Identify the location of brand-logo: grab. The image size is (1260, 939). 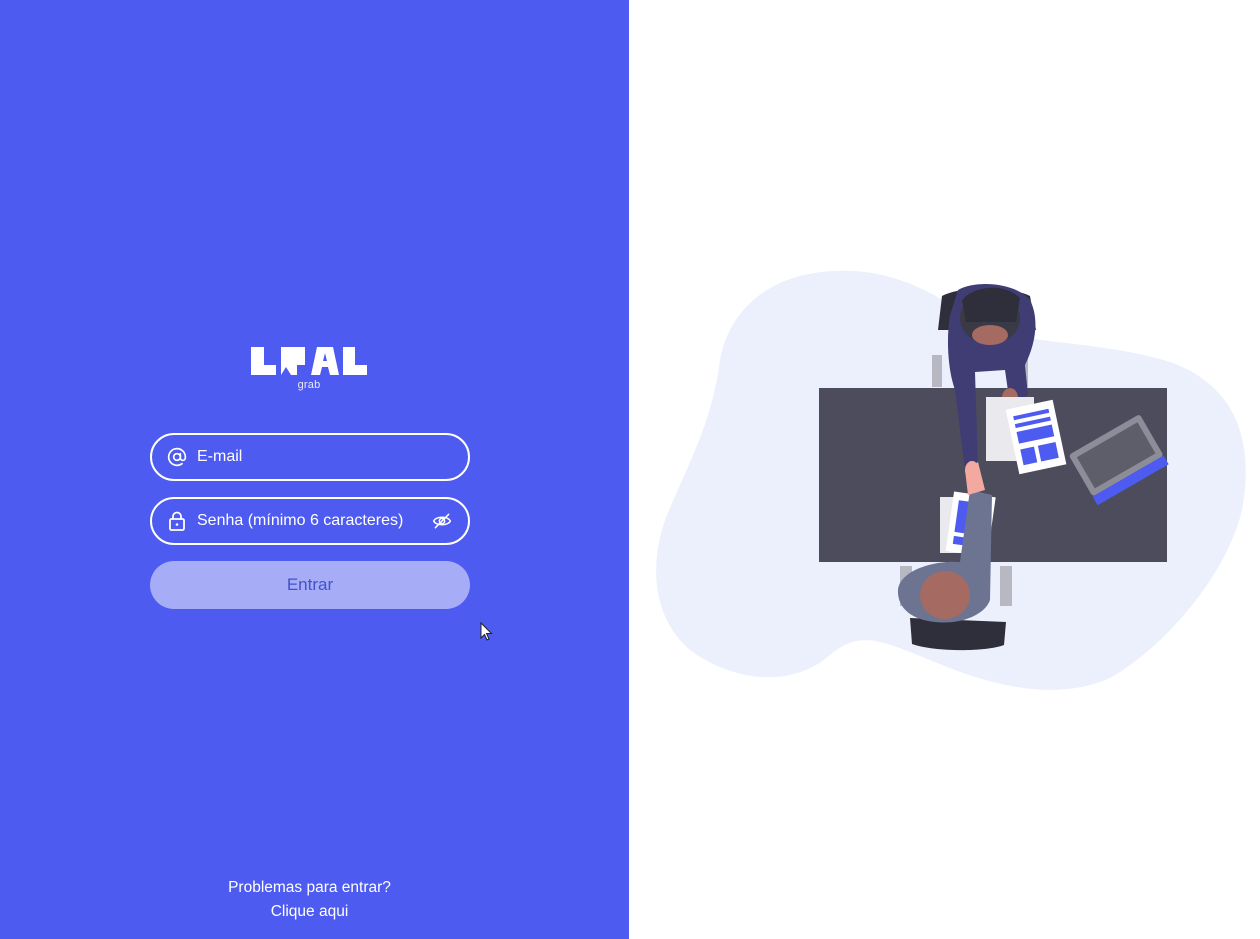
(309, 371).